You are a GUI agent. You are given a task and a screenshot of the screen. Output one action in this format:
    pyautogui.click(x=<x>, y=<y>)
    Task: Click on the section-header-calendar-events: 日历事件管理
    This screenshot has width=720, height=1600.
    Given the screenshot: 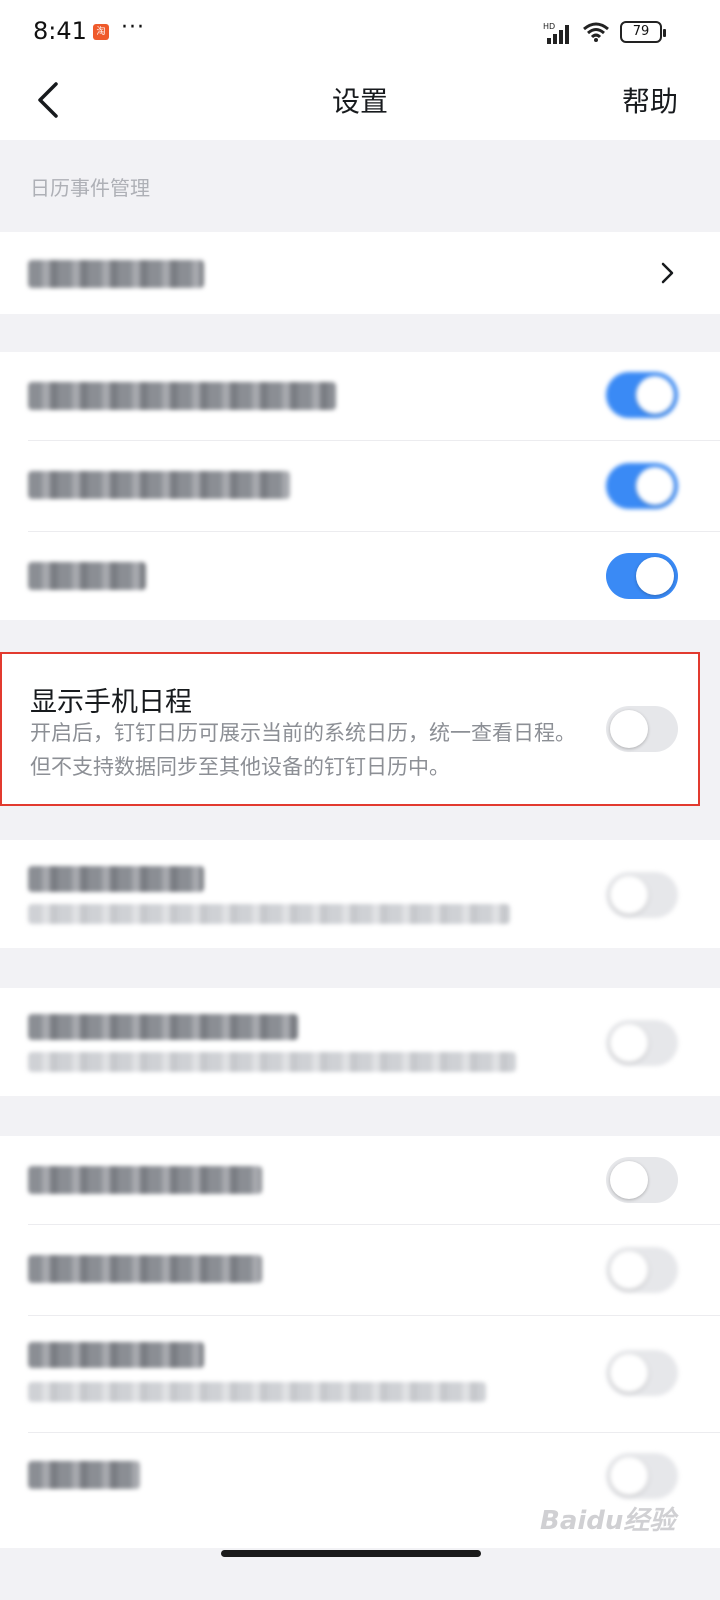 What is the action you would take?
    pyautogui.click(x=90, y=188)
    